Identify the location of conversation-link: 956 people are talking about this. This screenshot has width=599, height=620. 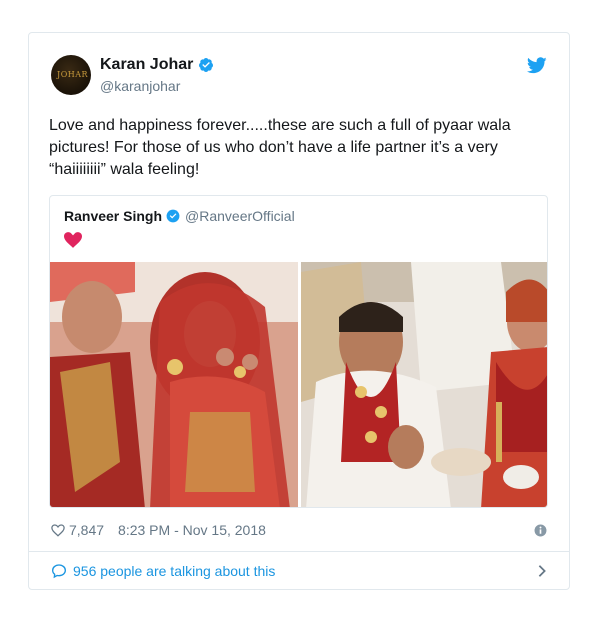
(163, 571).